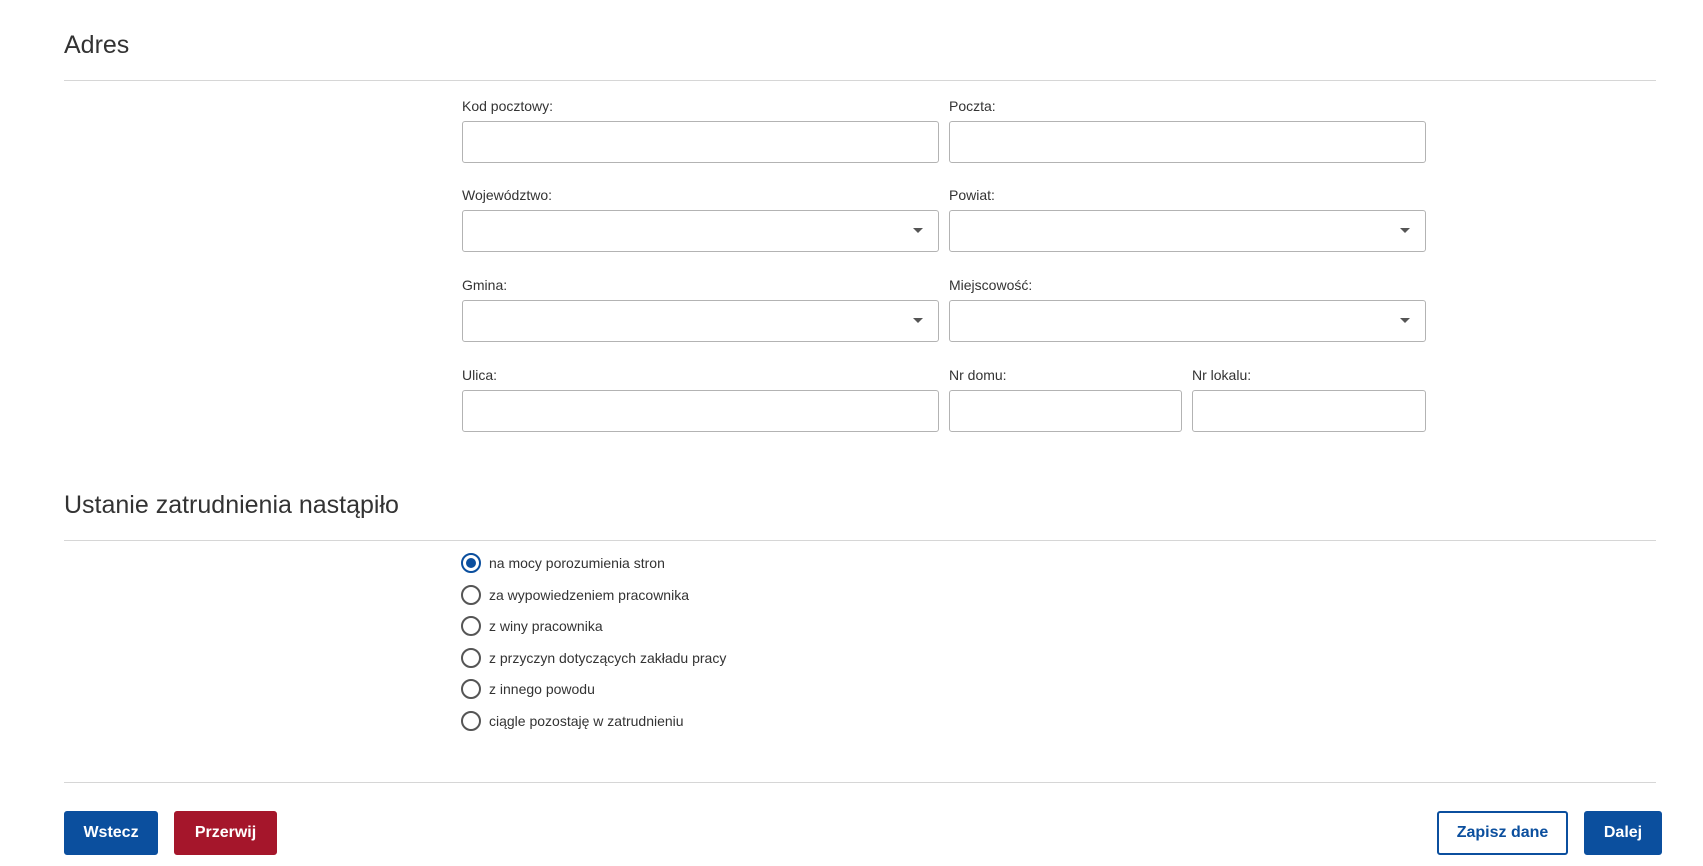 The width and height of the screenshot is (1703, 866). What do you see at coordinates (860, 80) in the screenshot?
I see `address-divider` at bounding box center [860, 80].